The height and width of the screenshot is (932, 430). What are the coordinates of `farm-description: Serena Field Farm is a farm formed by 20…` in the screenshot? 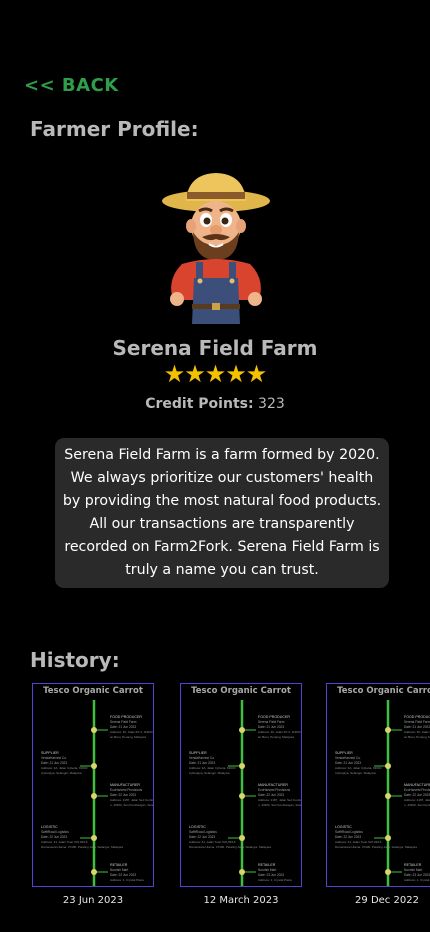 It's located at (222, 512).